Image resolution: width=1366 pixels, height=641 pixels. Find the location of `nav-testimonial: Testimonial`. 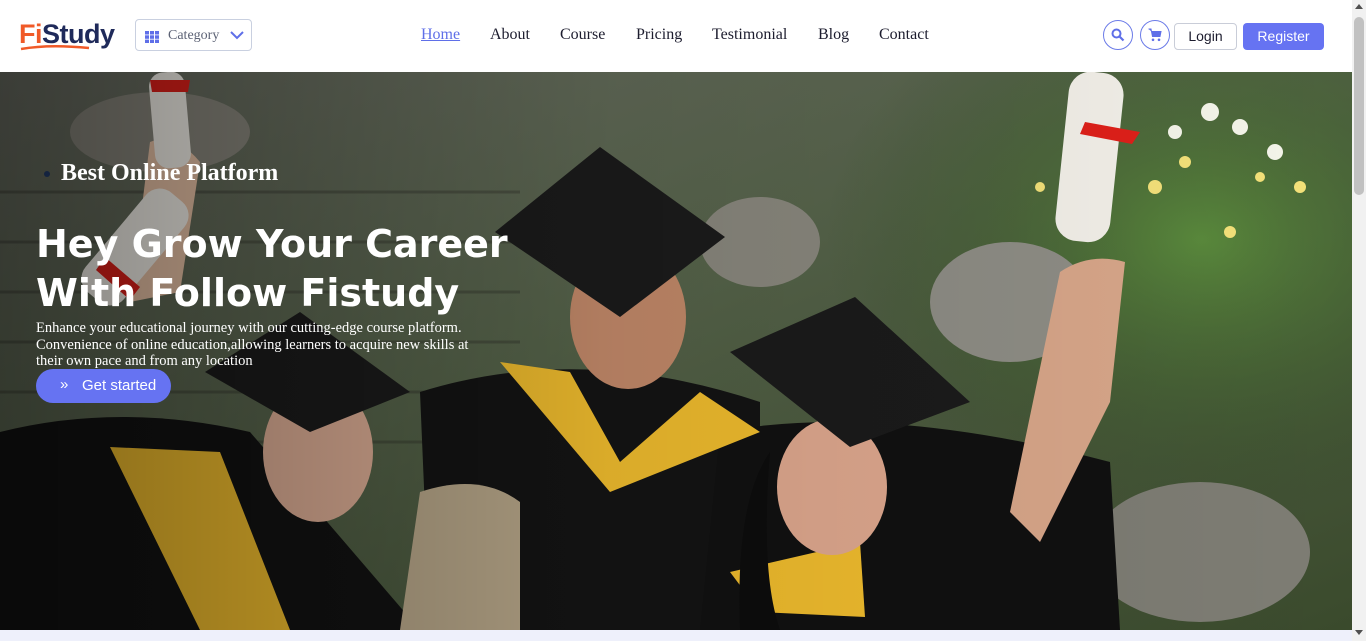

nav-testimonial: Testimonial is located at coordinates (749, 35).